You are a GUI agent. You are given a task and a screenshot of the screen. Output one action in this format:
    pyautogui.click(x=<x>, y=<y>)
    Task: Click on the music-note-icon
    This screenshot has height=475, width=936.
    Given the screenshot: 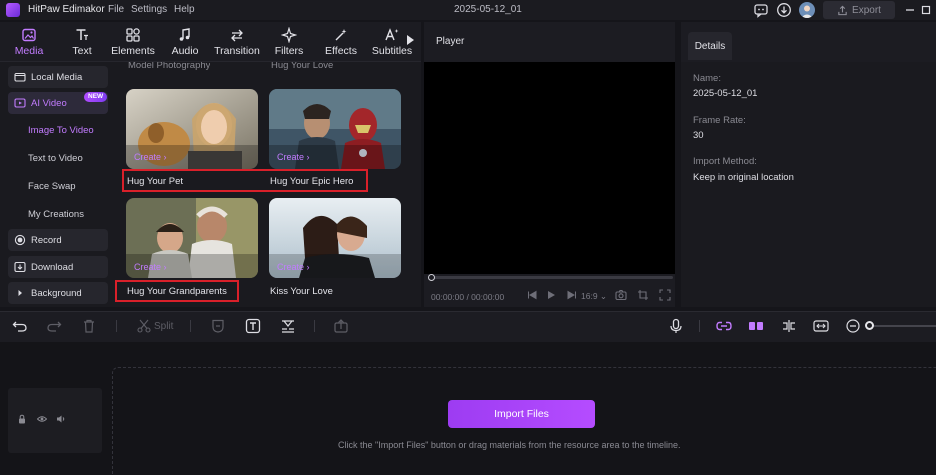 What is the action you would take?
    pyautogui.click(x=185, y=36)
    